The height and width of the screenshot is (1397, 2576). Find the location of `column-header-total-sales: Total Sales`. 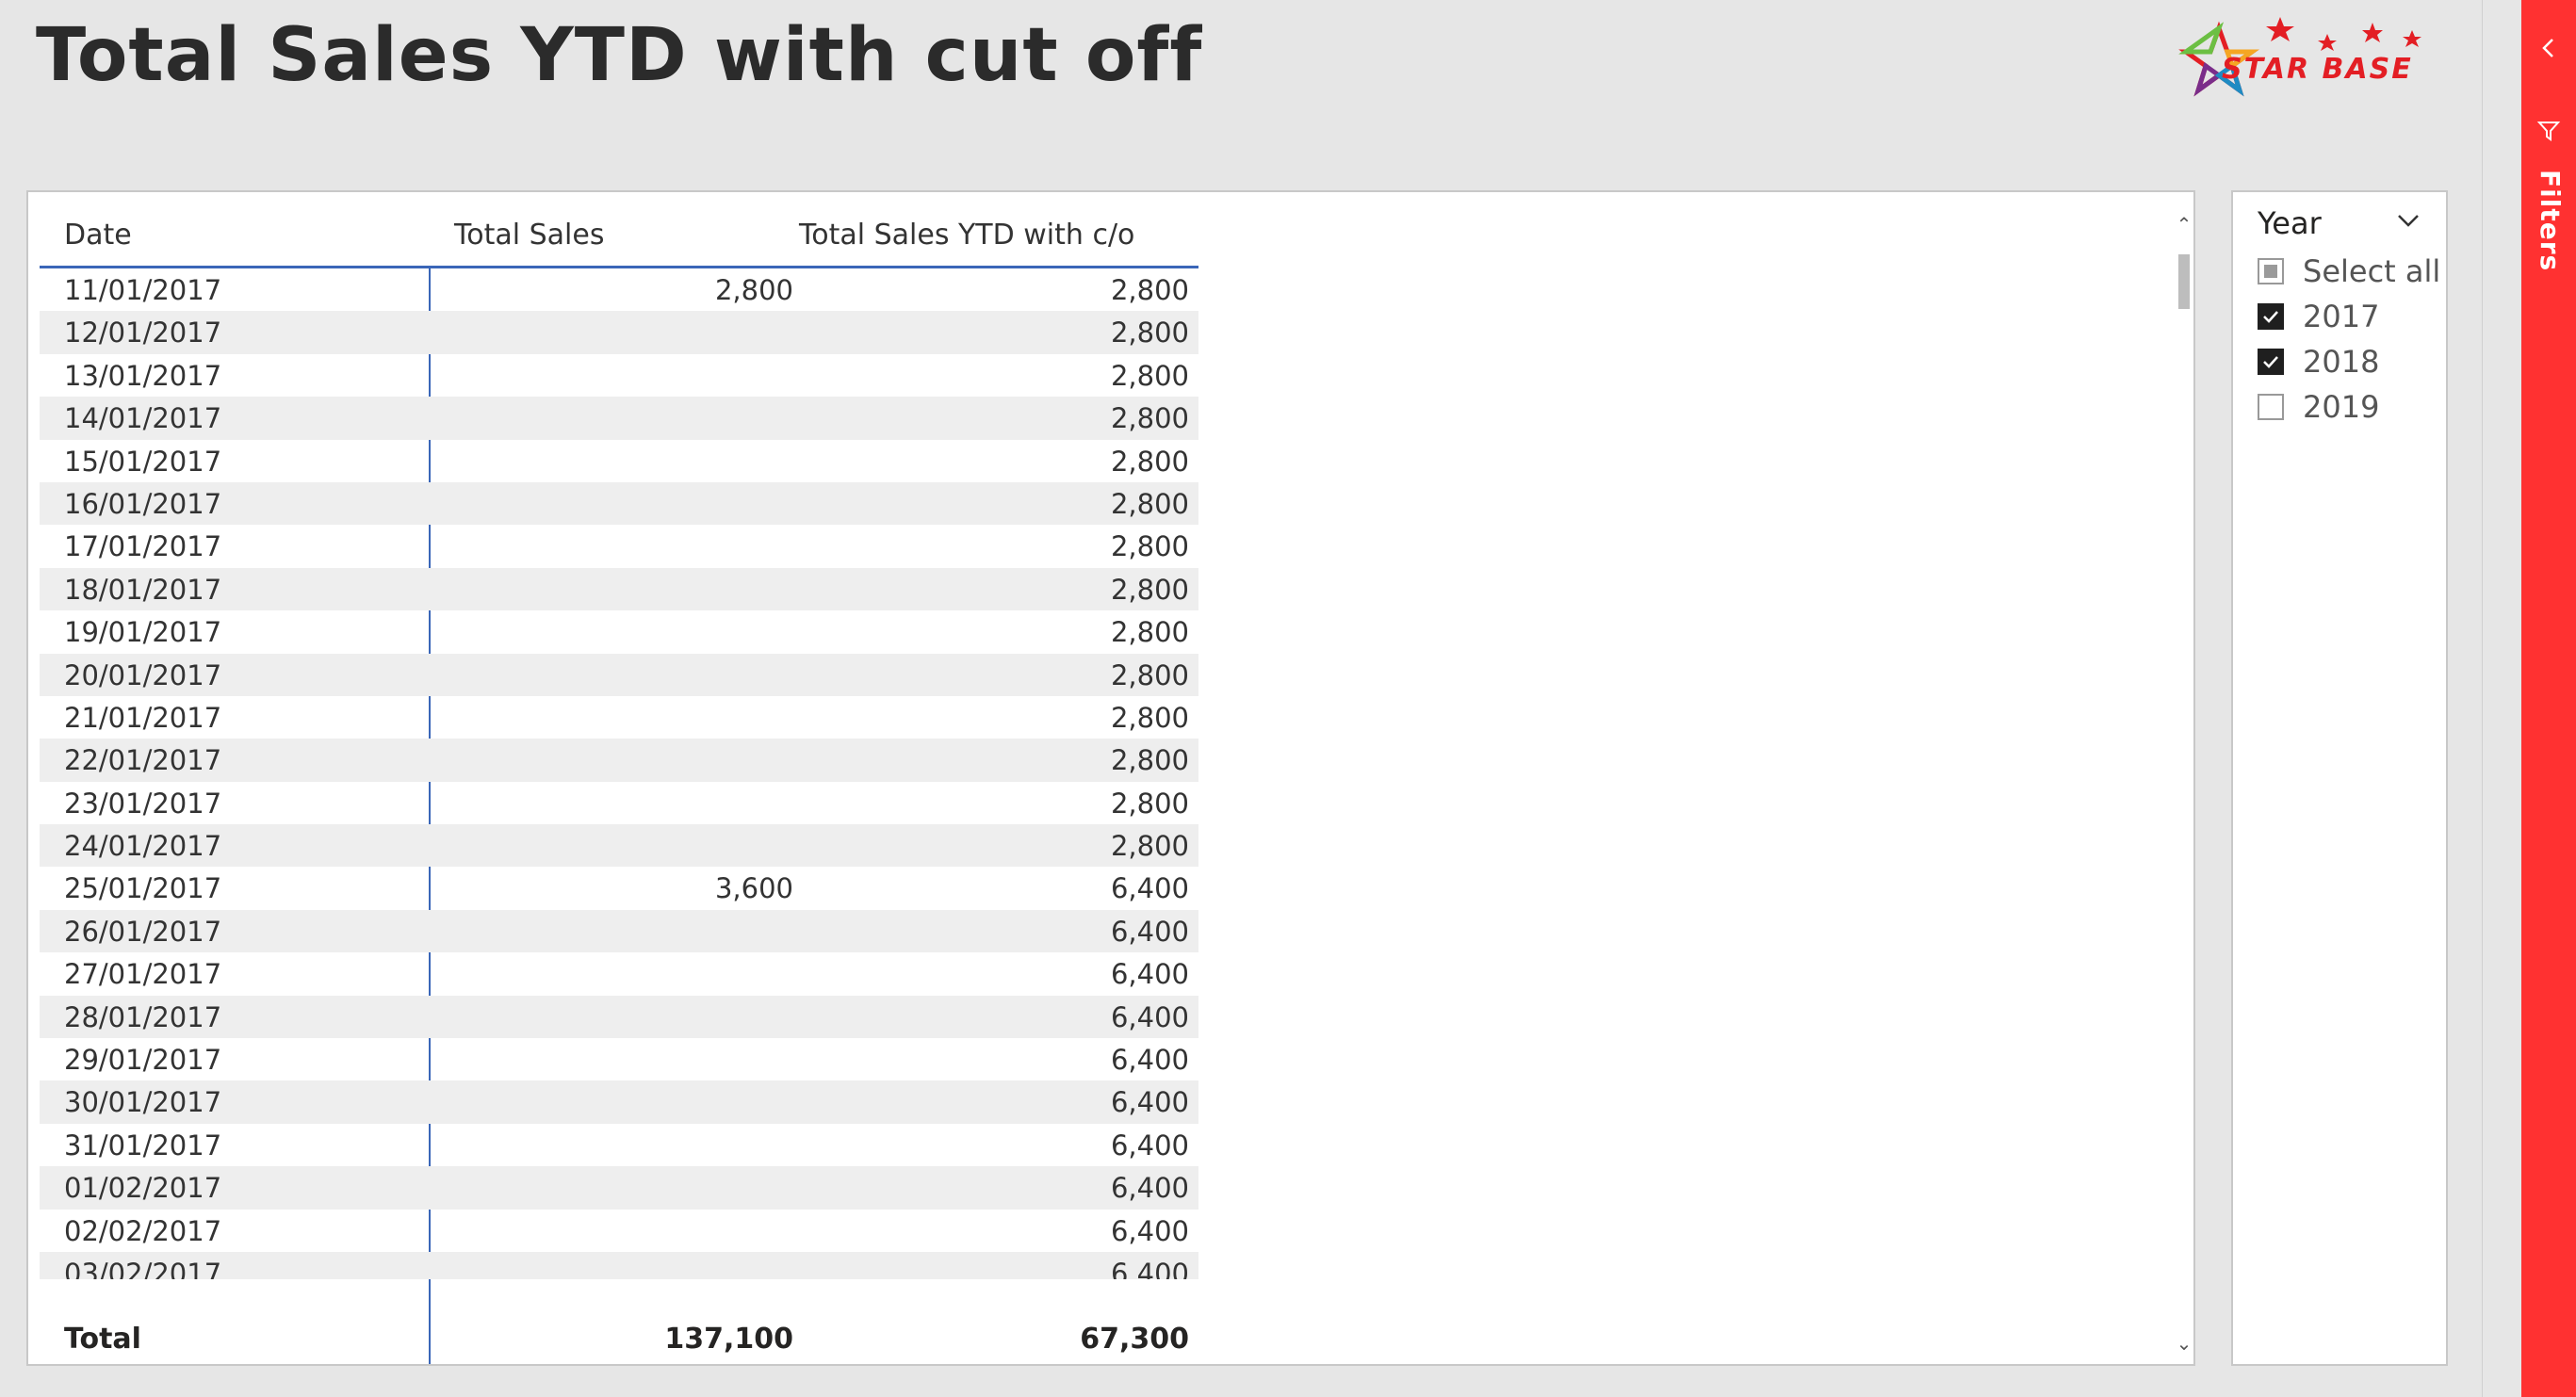

column-header-total-sales: Total Sales is located at coordinates (529, 236).